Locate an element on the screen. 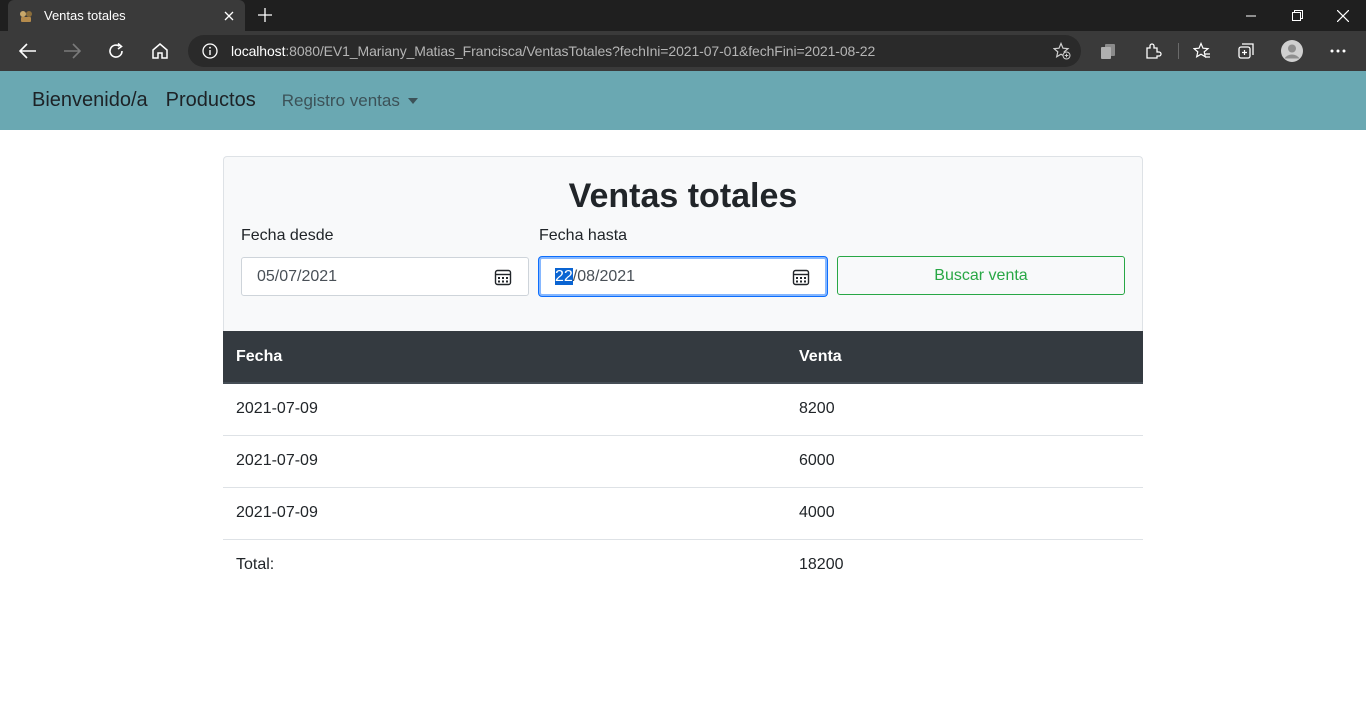 The image size is (1366, 728). restore-icon is located at coordinates (1297, 15).